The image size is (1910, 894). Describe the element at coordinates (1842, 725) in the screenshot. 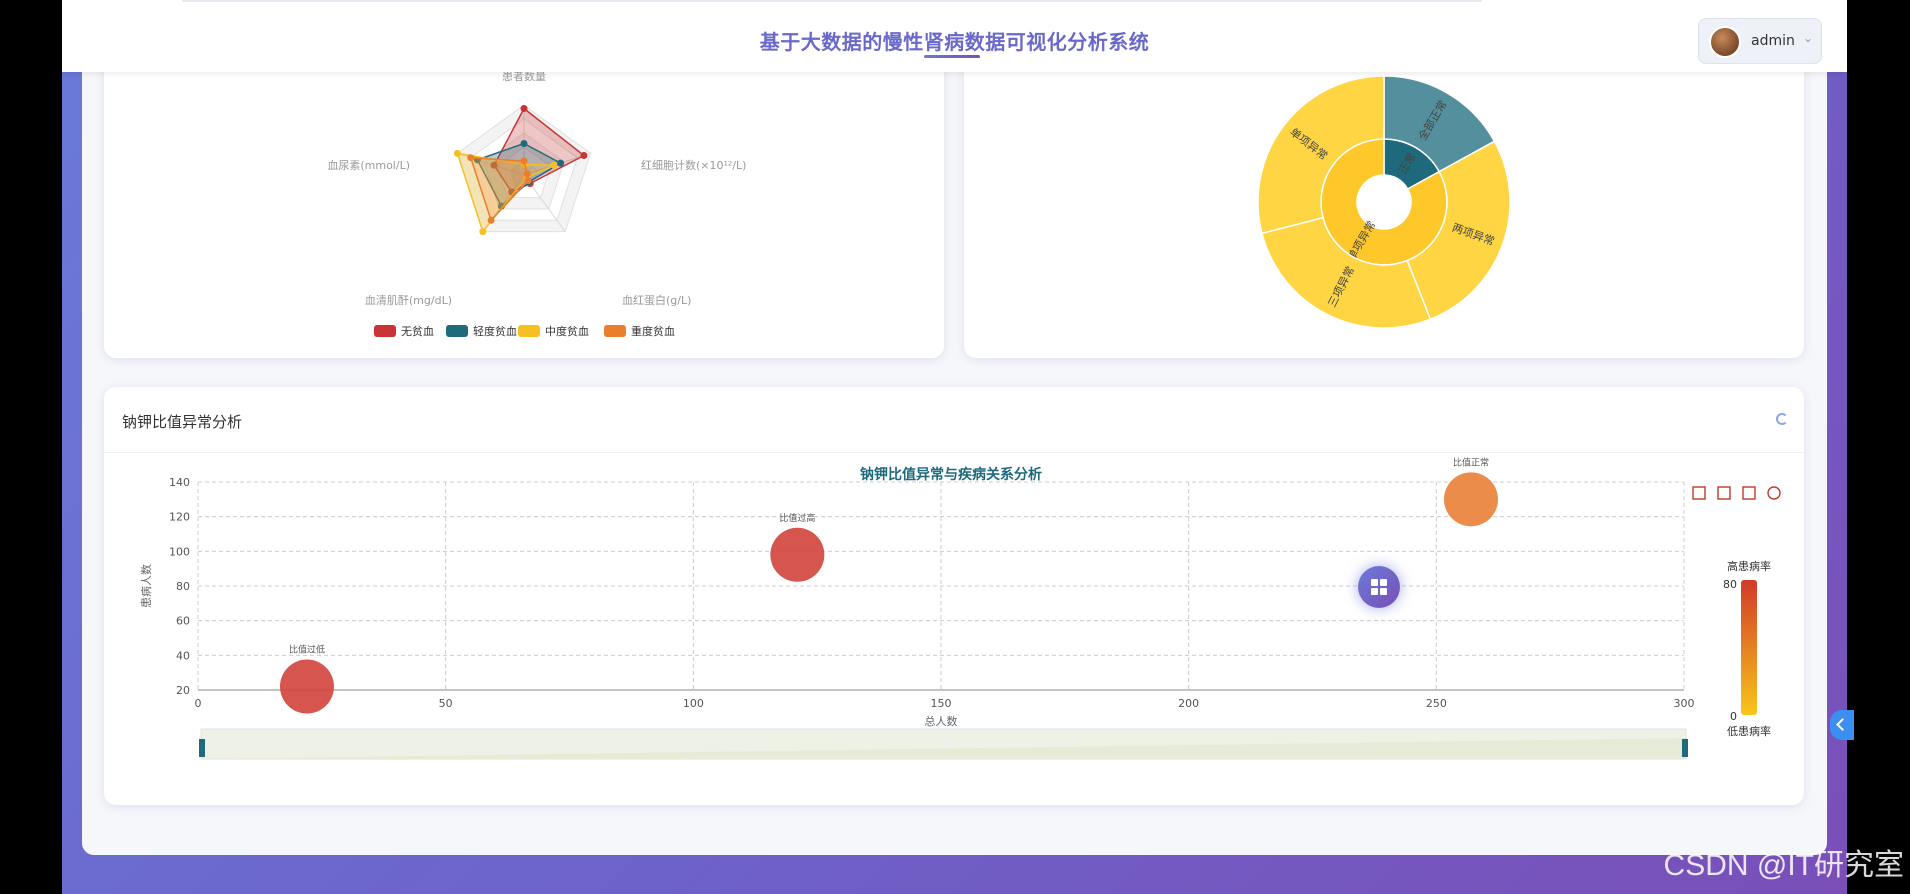

I see `collapse-side-tab` at that location.